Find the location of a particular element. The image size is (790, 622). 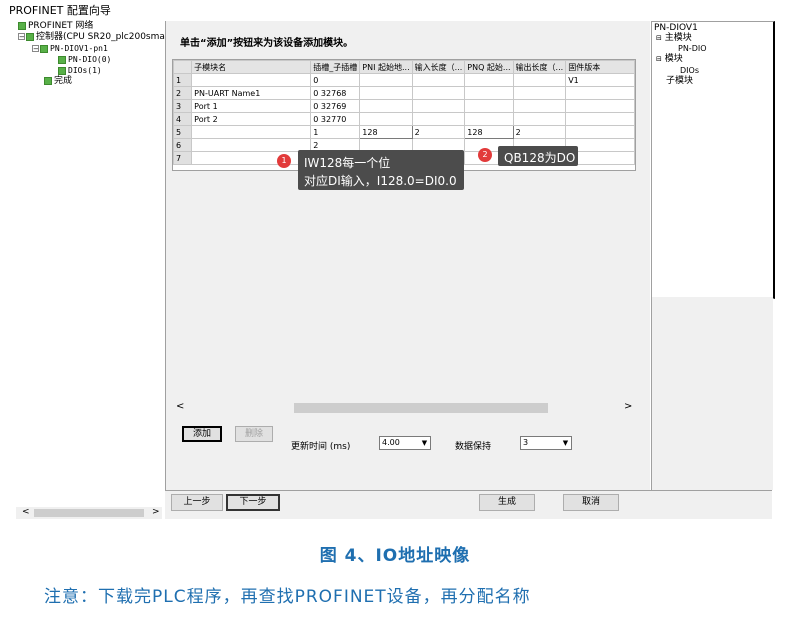

figure-caption: 图 4、IO地址映像 is located at coordinates (395, 556).